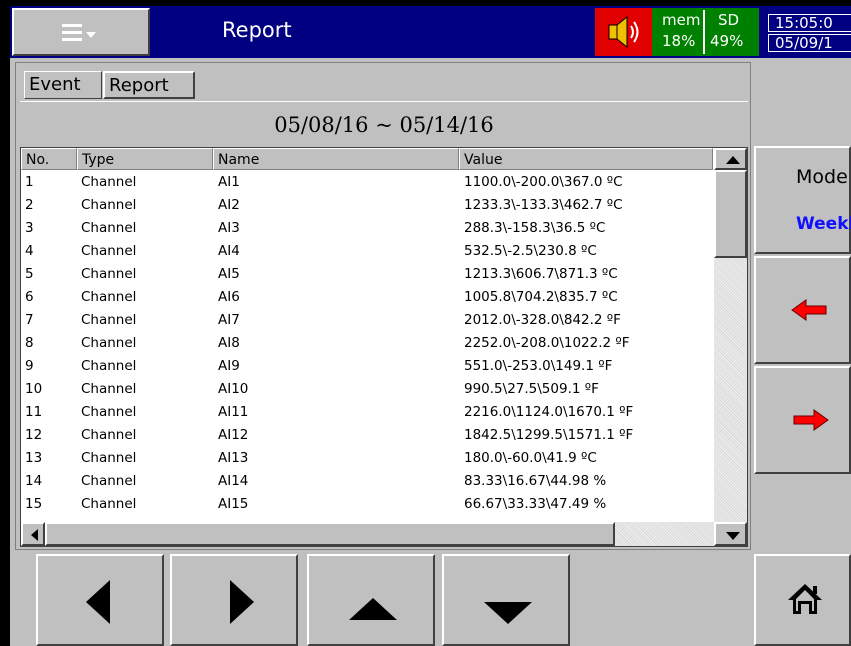 The height and width of the screenshot is (646, 851). Describe the element at coordinates (367, 274) in the screenshot. I see `table-row: 5 Channel AI5 1213.3\606.7\871.3 ºC` at that location.